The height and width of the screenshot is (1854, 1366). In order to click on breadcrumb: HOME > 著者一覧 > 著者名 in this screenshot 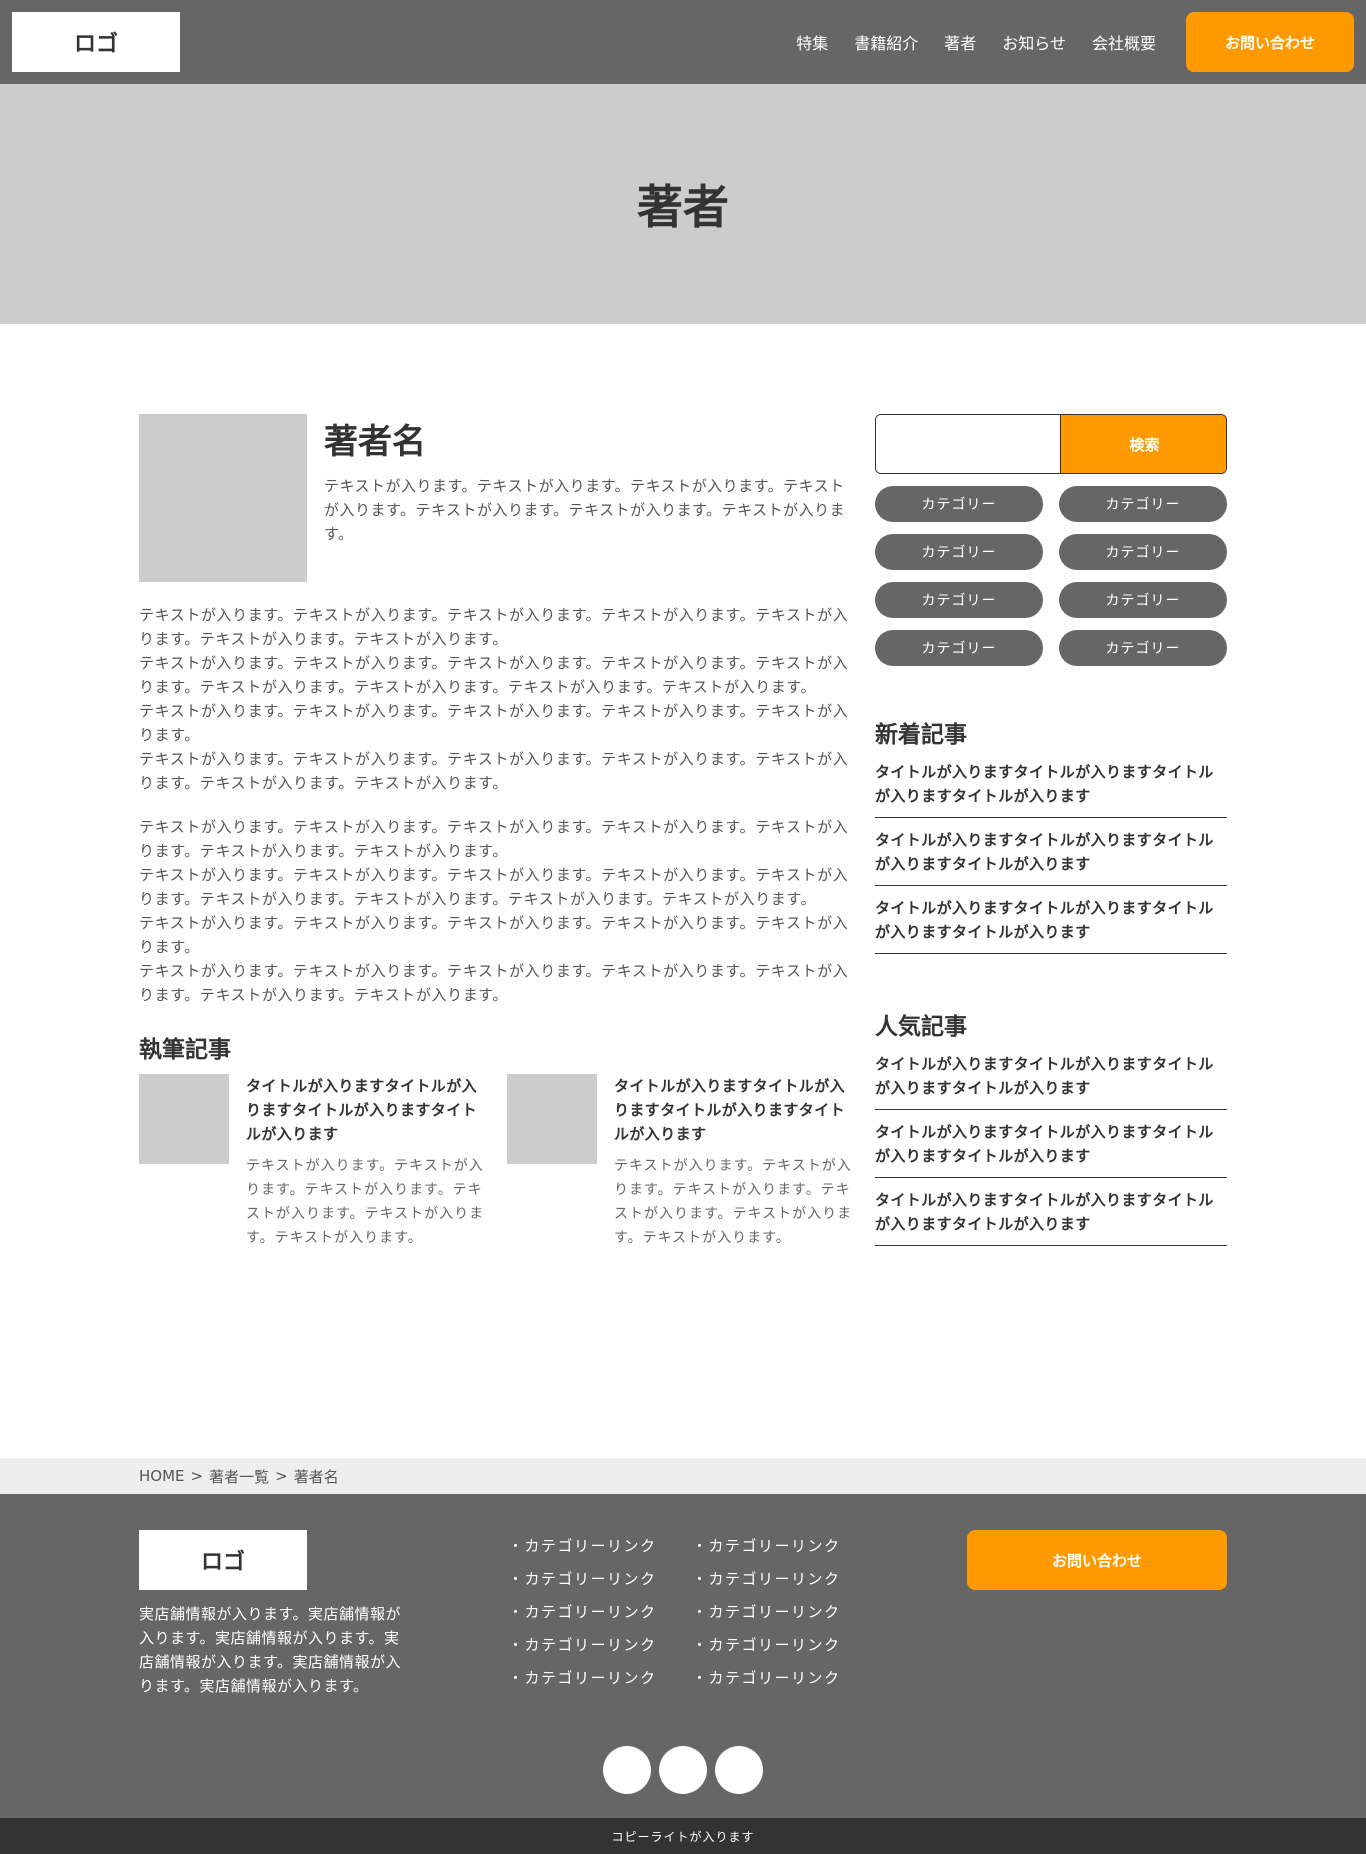, I will do `click(239, 1476)`.